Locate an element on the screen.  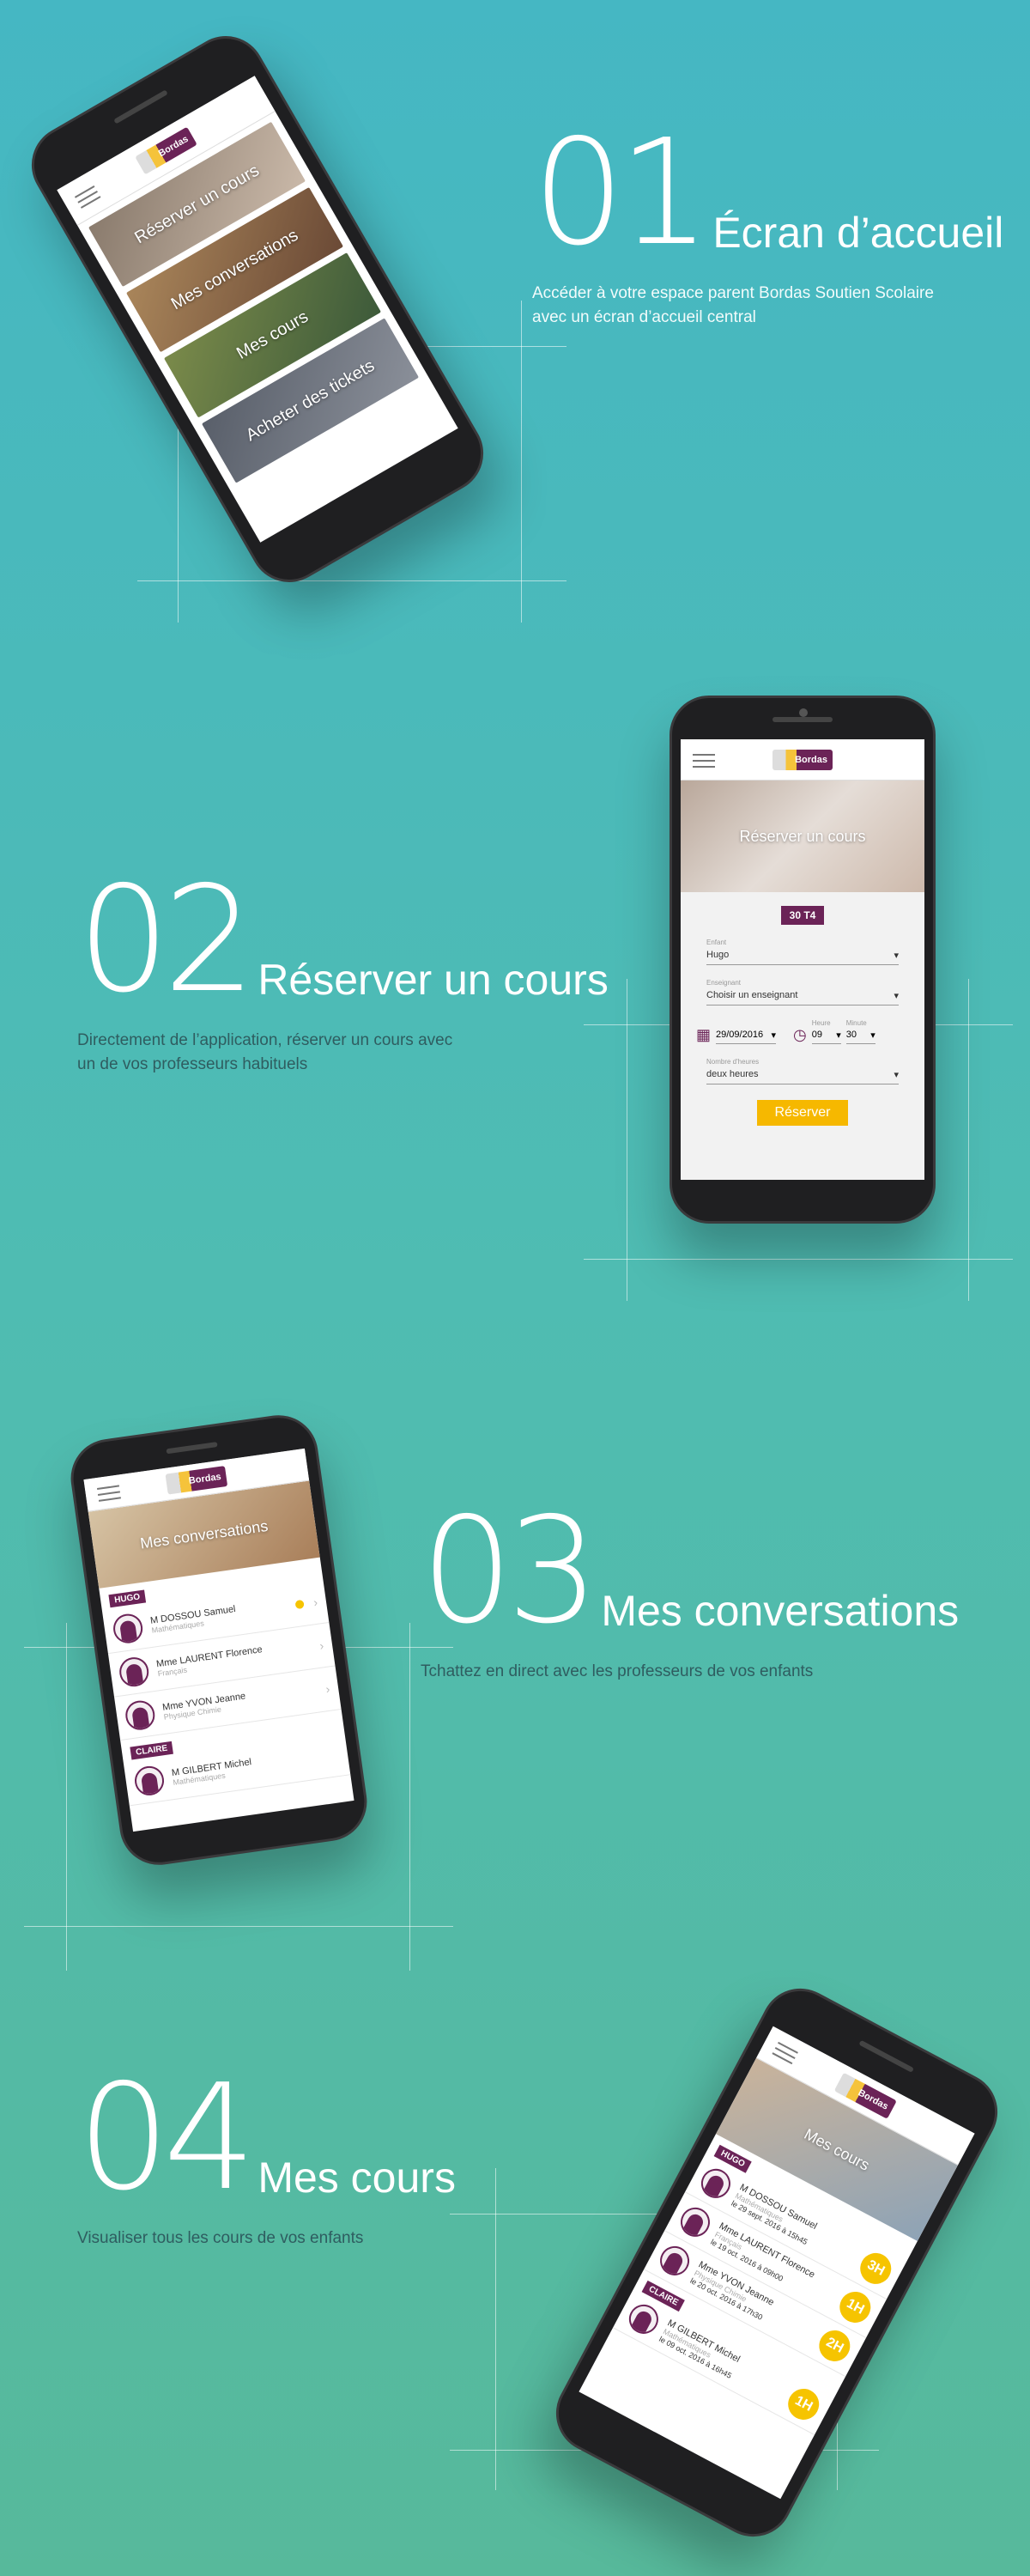
date-value: 29/09/2016 is located at coordinates (740, 1035).